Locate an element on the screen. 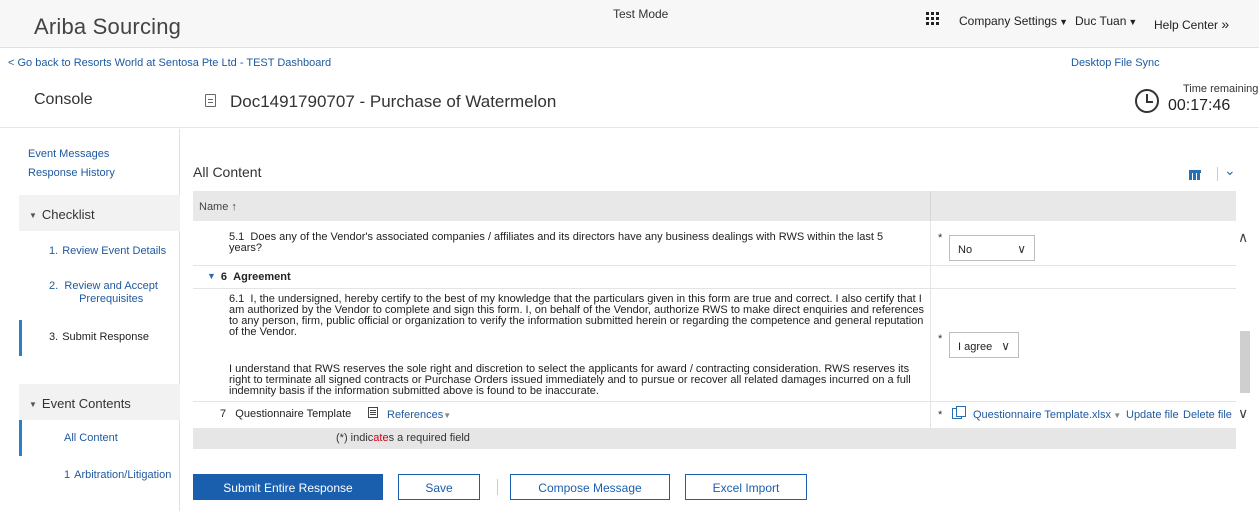 The width and height of the screenshot is (1259, 511). item-label: All Content is located at coordinates (91, 438).